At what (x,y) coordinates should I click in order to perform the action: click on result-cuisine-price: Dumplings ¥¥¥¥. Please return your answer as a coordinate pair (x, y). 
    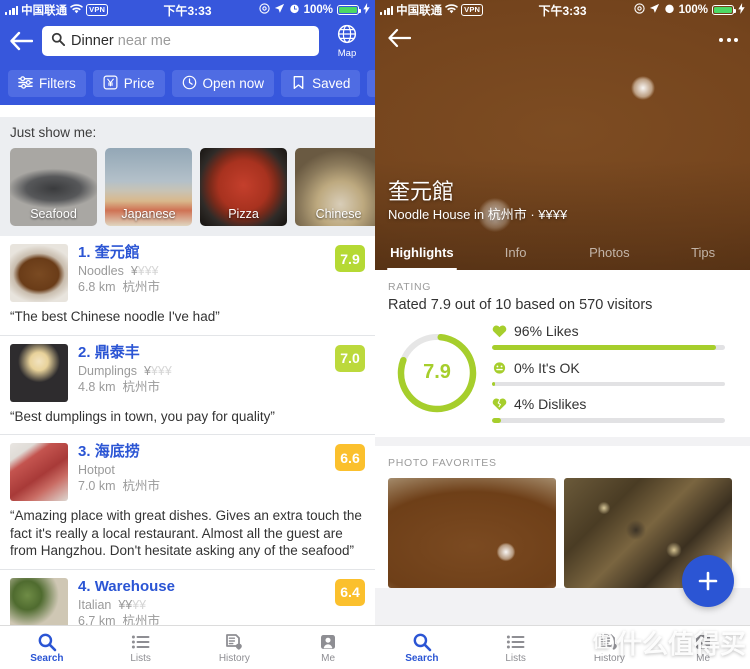
    Looking at the image, I should click on (125, 370).